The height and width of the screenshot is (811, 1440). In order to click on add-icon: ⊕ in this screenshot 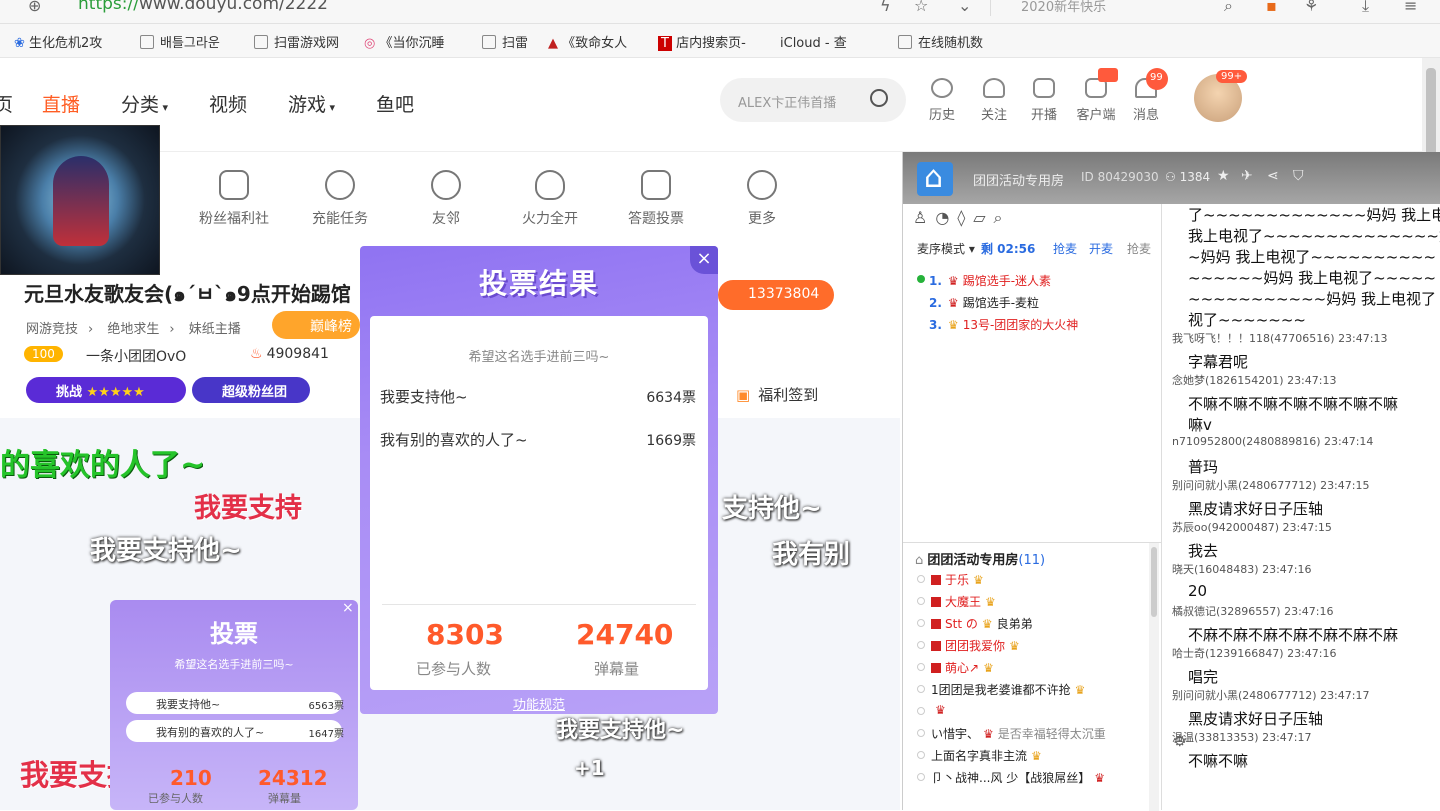, I will do `click(34, 7)`.